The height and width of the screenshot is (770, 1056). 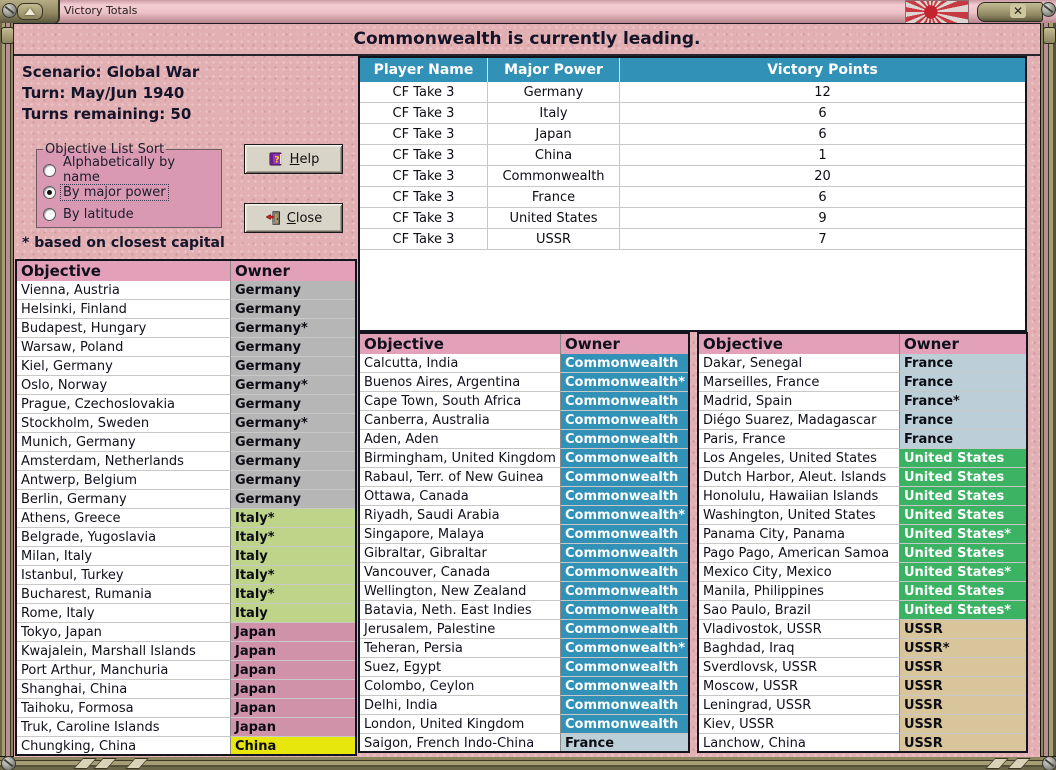 What do you see at coordinates (124, 575) in the screenshot?
I see `objective-cell: Istanbul, Turkey` at bounding box center [124, 575].